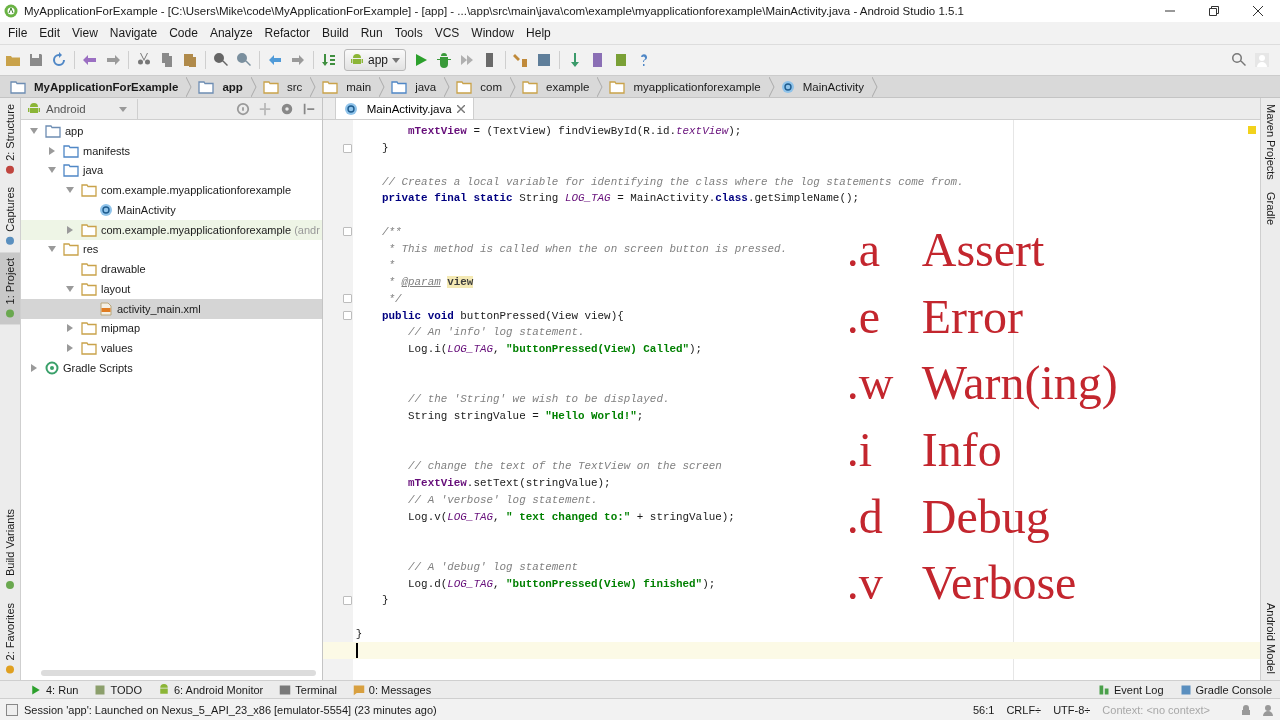 The width and height of the screenshot is (1280, 720). I want to click on tool-windows-icon, so click(12, 709).